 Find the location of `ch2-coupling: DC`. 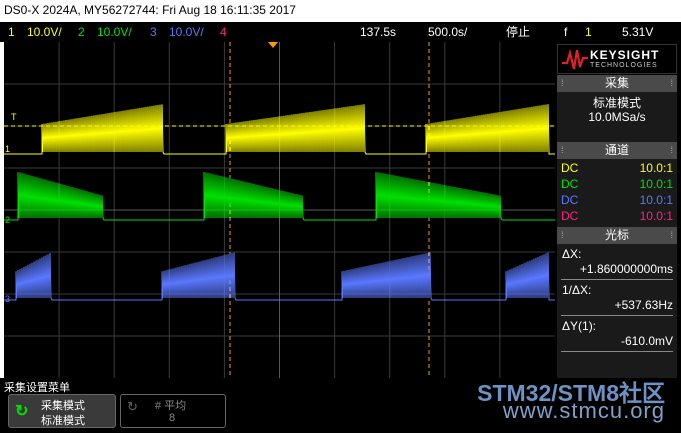

ch2-coupling: DC is located at coordinates (570, 184).